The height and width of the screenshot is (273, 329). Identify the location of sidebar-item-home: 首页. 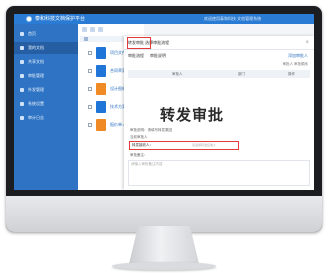
(46, 34).